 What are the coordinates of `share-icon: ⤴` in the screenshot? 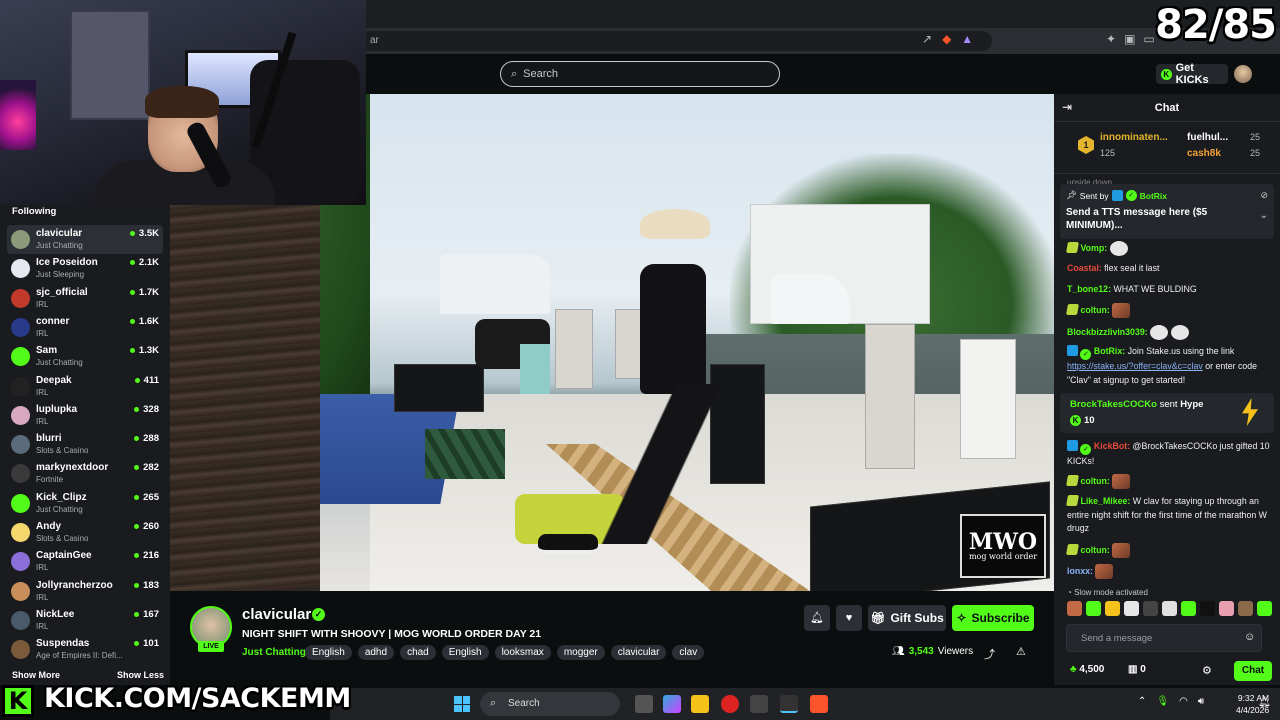 It's located at (989, 654).